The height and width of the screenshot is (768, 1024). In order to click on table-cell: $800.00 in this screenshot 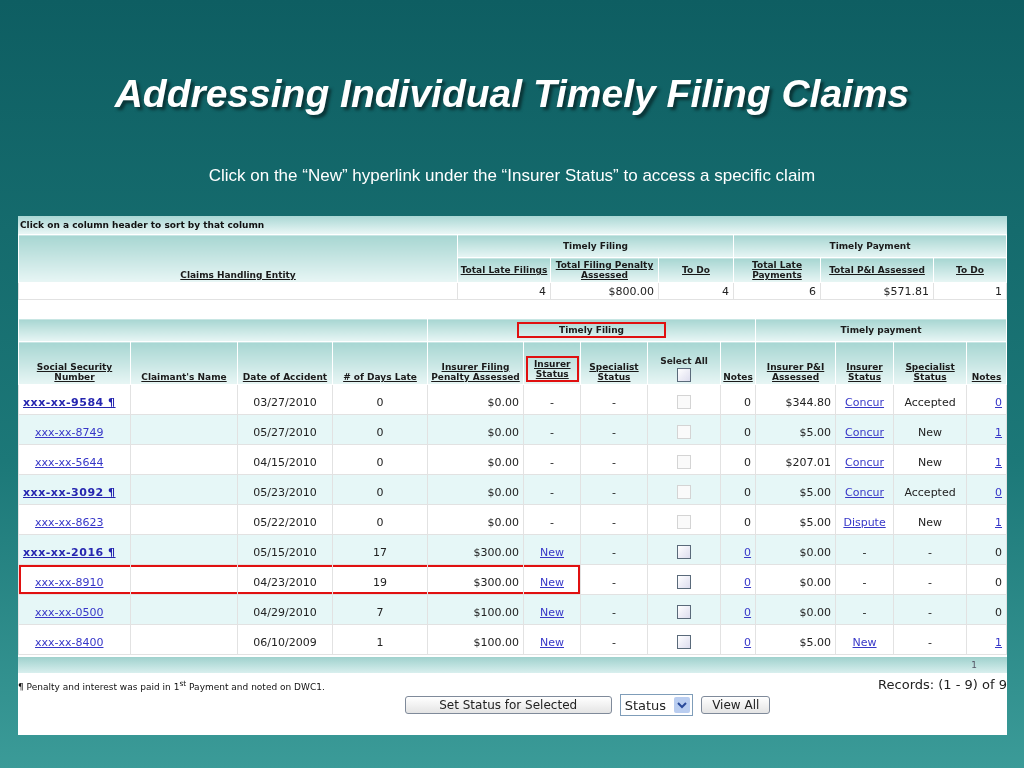, I will do `click(604, 291)`.